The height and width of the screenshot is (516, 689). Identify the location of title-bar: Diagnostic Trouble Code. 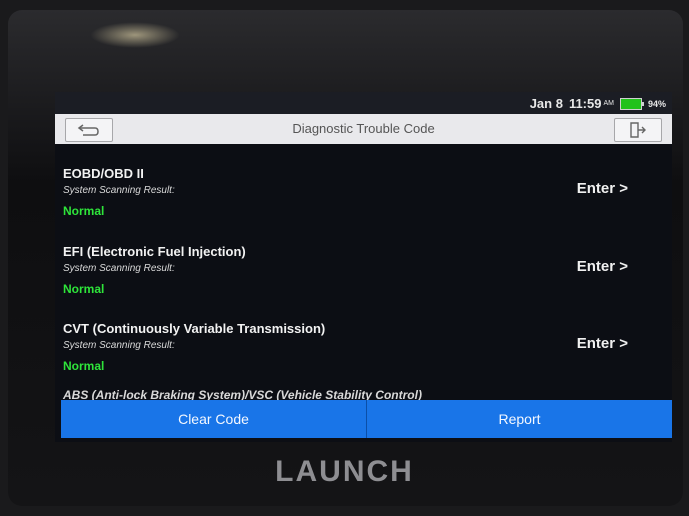
(363, 129).